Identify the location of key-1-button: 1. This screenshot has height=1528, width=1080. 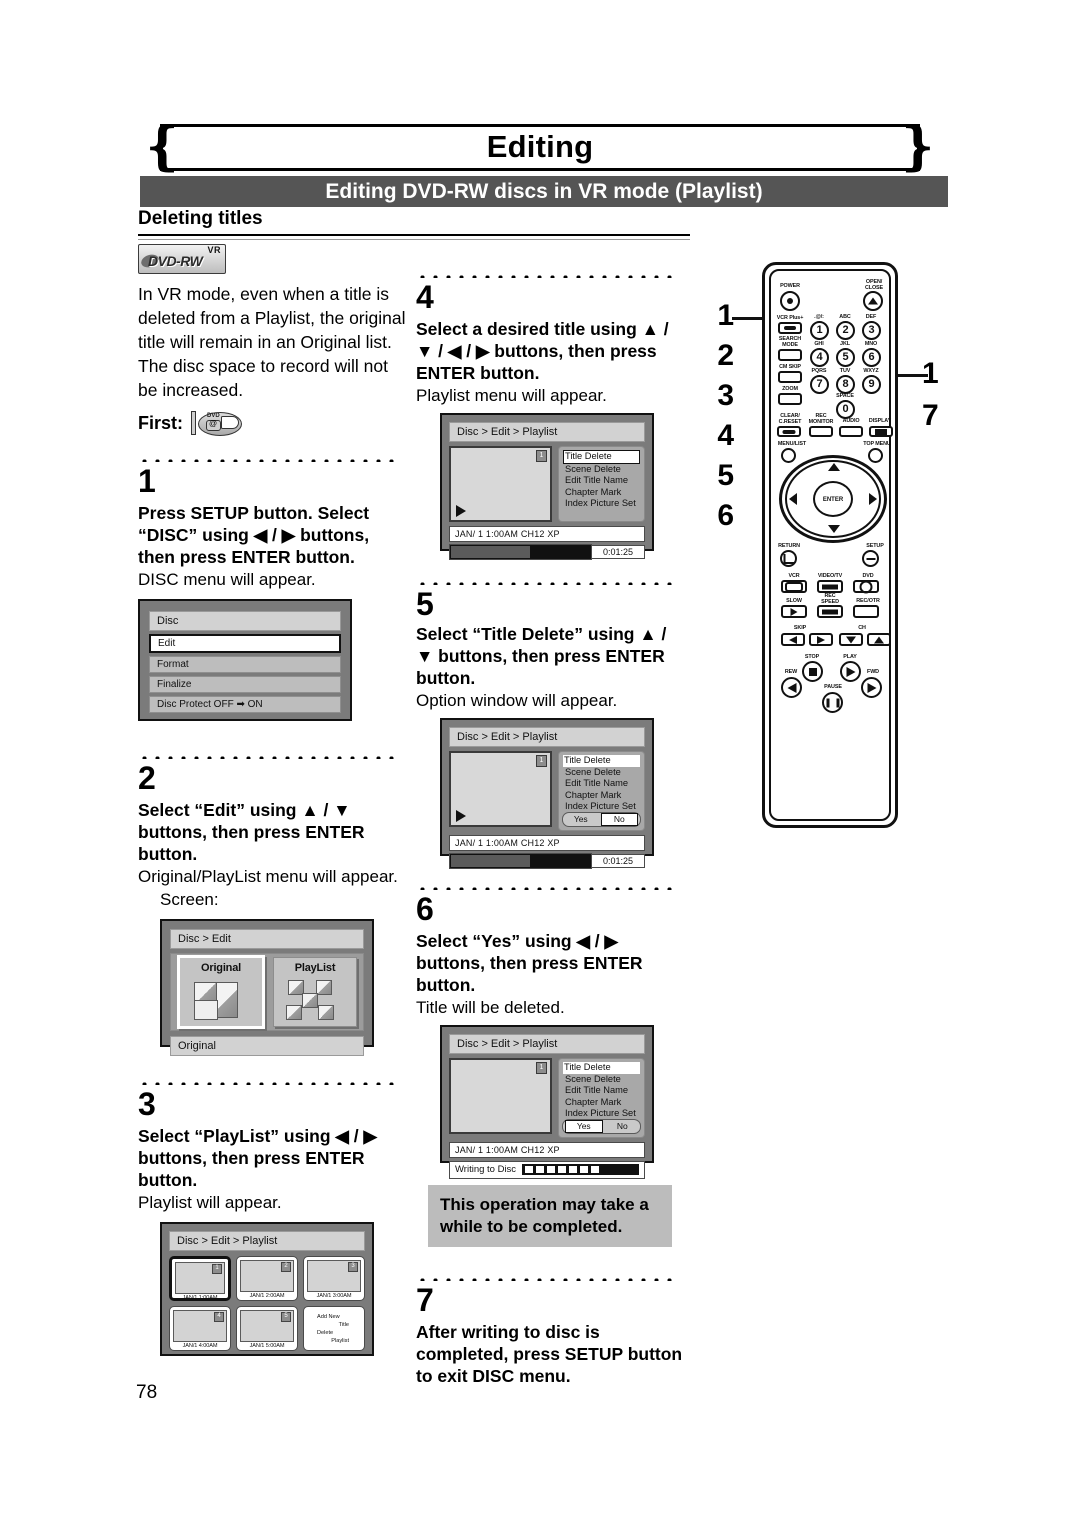
(819, 330).